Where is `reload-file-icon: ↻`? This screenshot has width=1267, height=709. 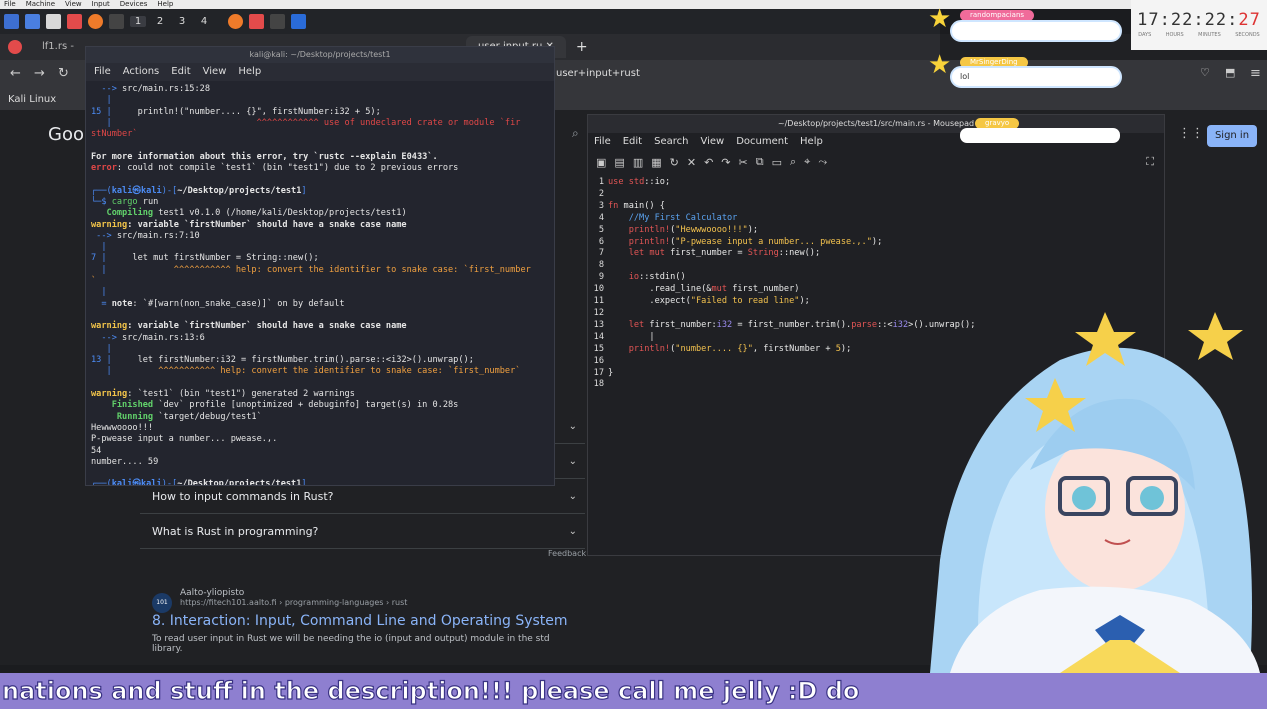 reload-file-icon: ↻ is located at coordinates (674, 162).